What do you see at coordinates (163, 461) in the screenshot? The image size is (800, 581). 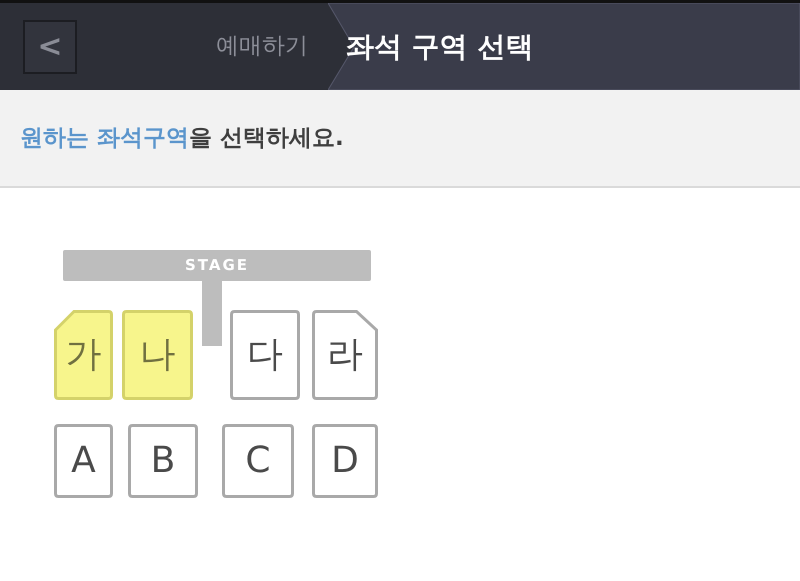 I see `seat-section: B` at bounding box center [163, 461].